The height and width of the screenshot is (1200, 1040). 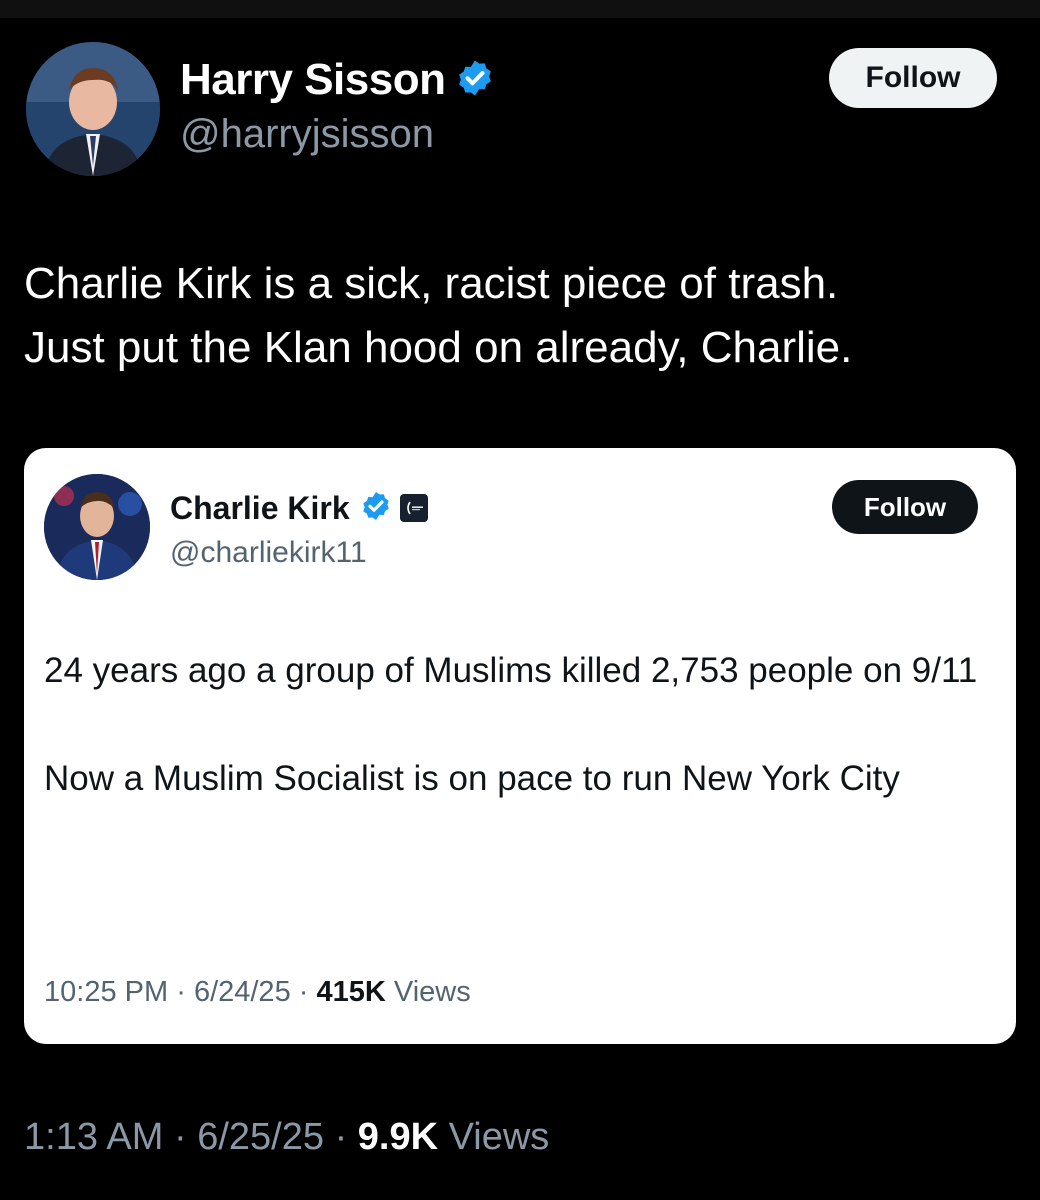 I want to click on author-name-row: Harry Sisson, so click(x=337, y=80).